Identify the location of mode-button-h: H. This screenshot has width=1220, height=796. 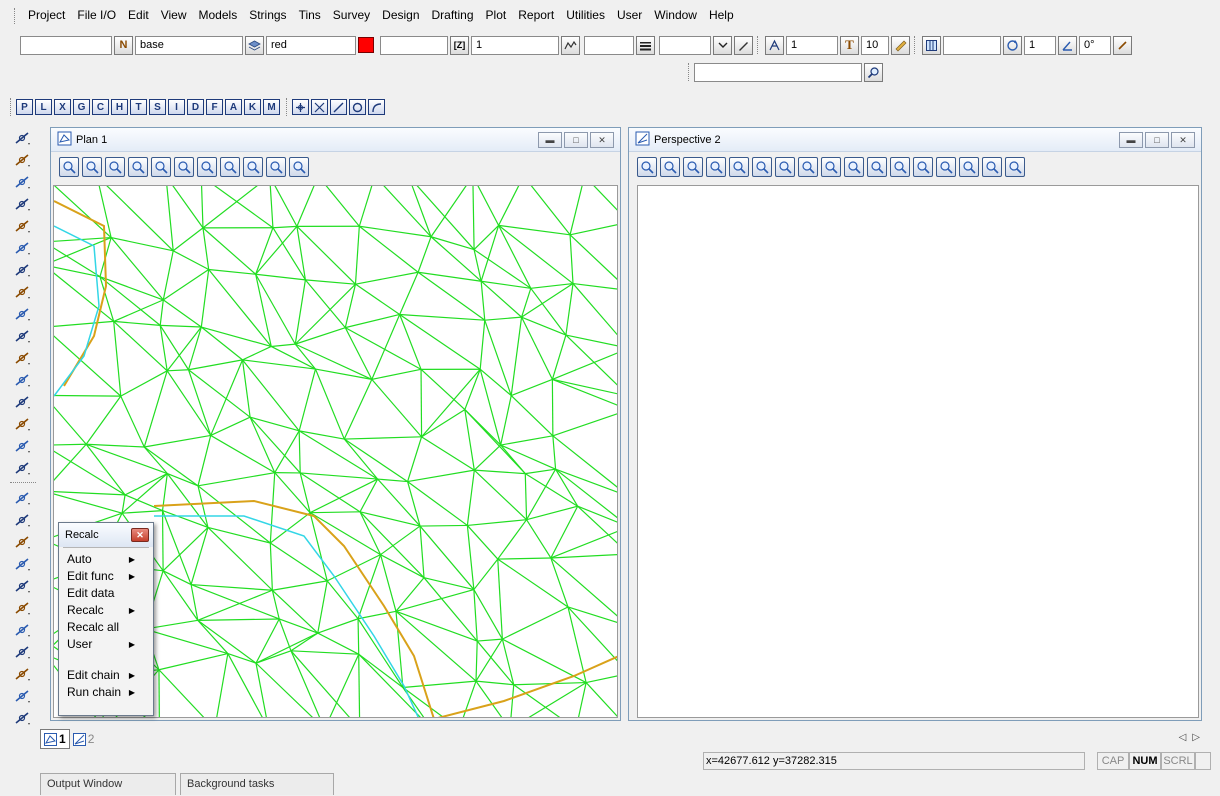
(119, 107).